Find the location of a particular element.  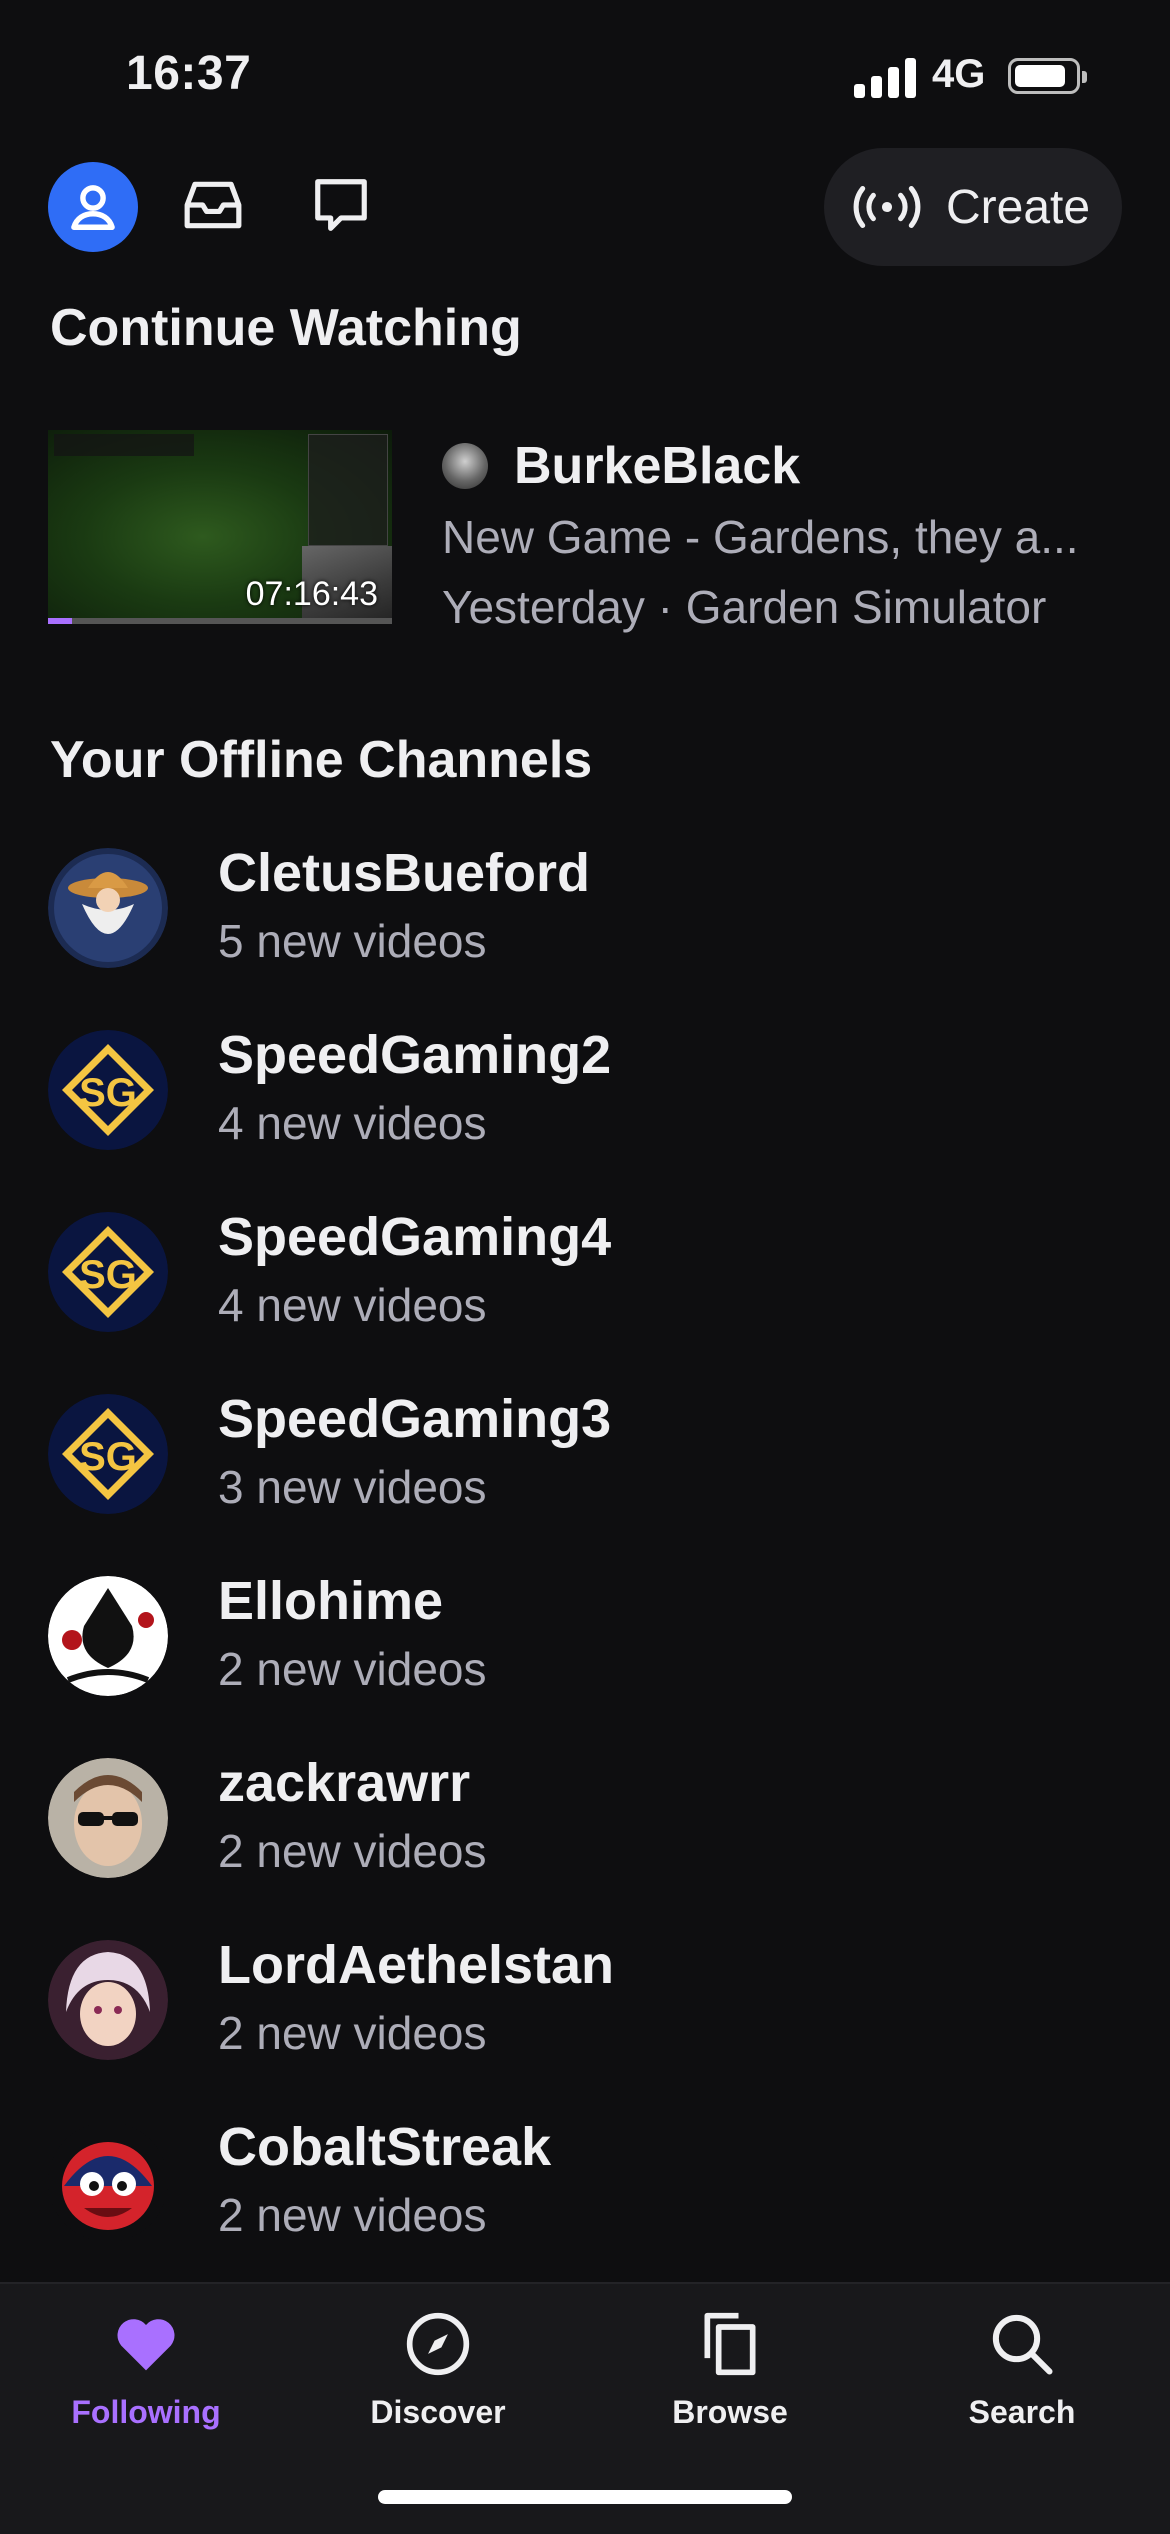

channel-name: CobaltStreak is located at coordinates (385, 2147).